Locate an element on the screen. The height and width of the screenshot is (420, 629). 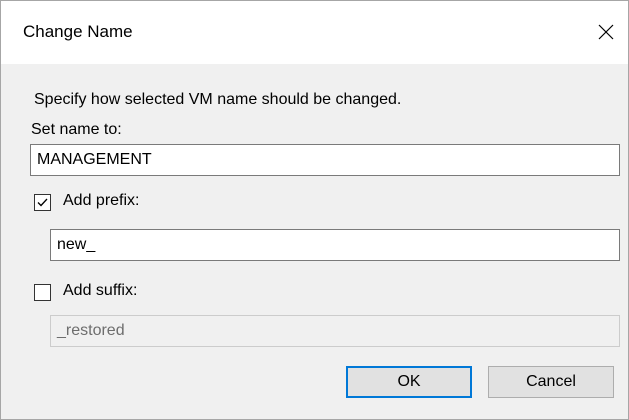
title-bar: Change Name is located at coordinates (314, 32).